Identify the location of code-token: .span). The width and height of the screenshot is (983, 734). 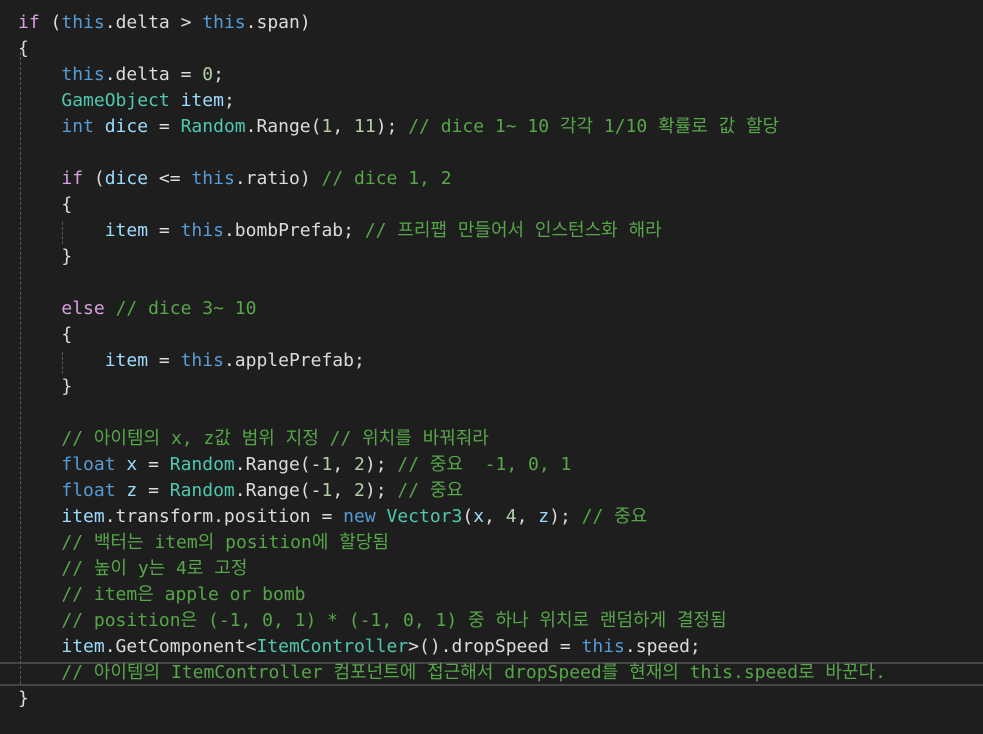
(278, 22).